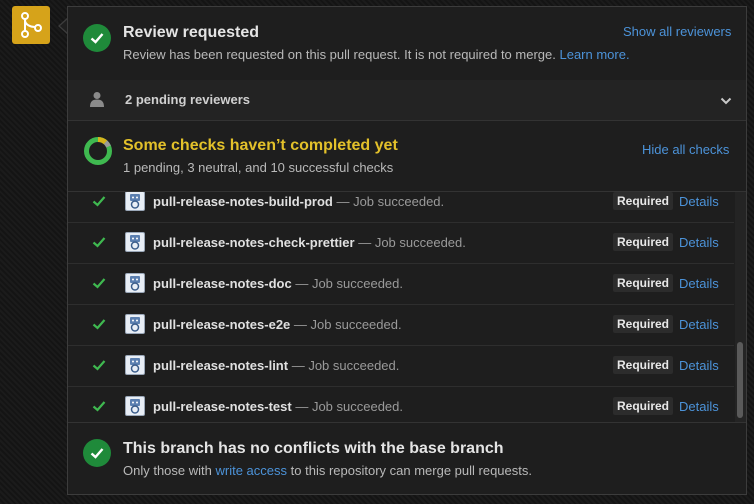 Image resolution: width=754 pixels, height=504 pixels. Describe the element at coordinates (740, 380) in the screenshot. I see `scrollbar-thumb` at that location.